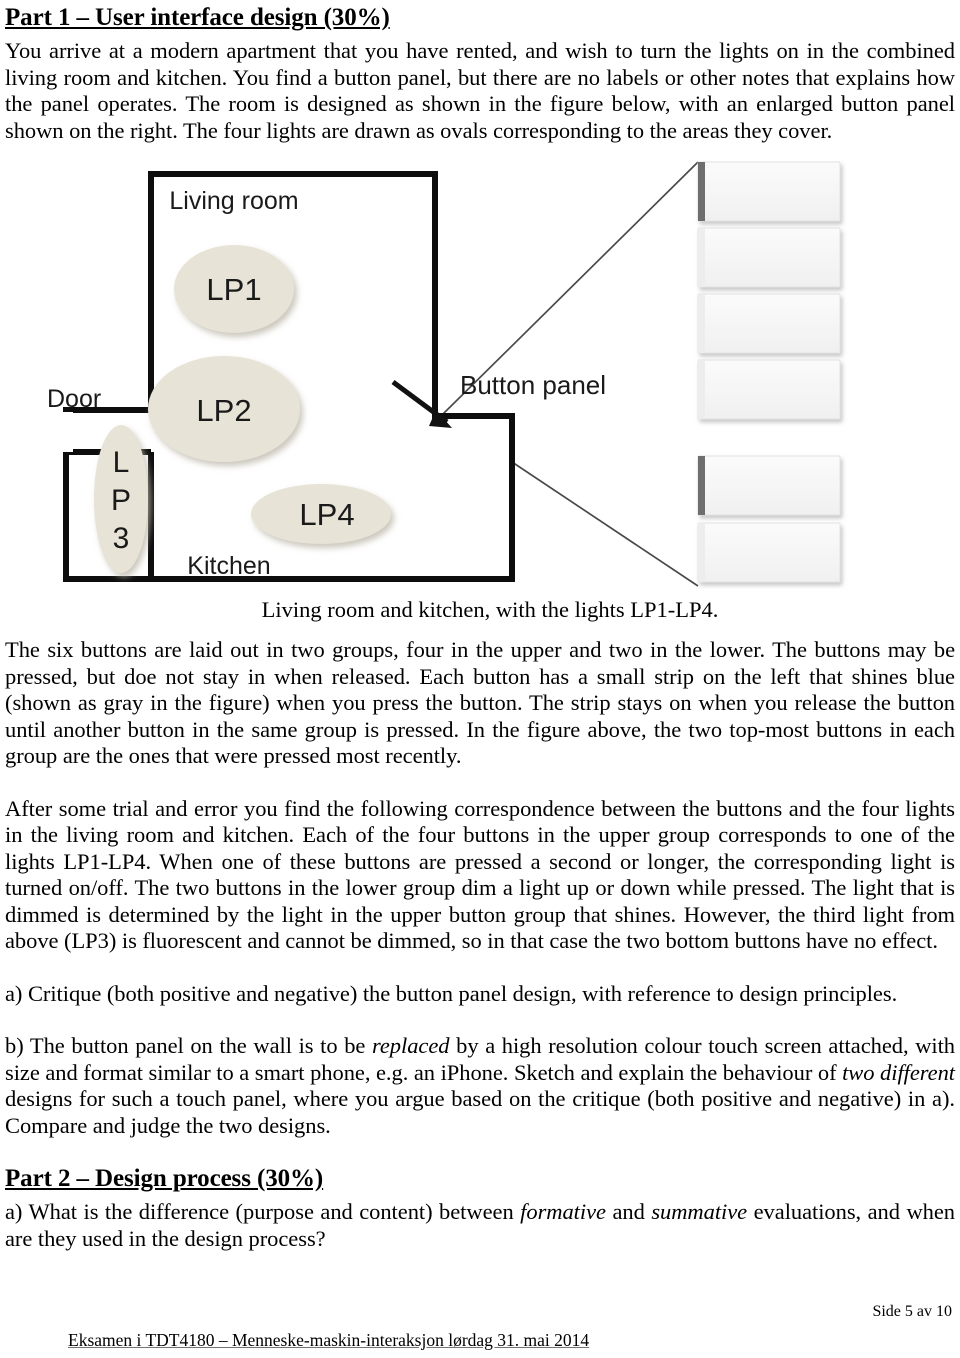 The width and height of the screenshot is (960, 1358). I want to click on question-2a-emphasis-formative: formative, so click(563, 1211).